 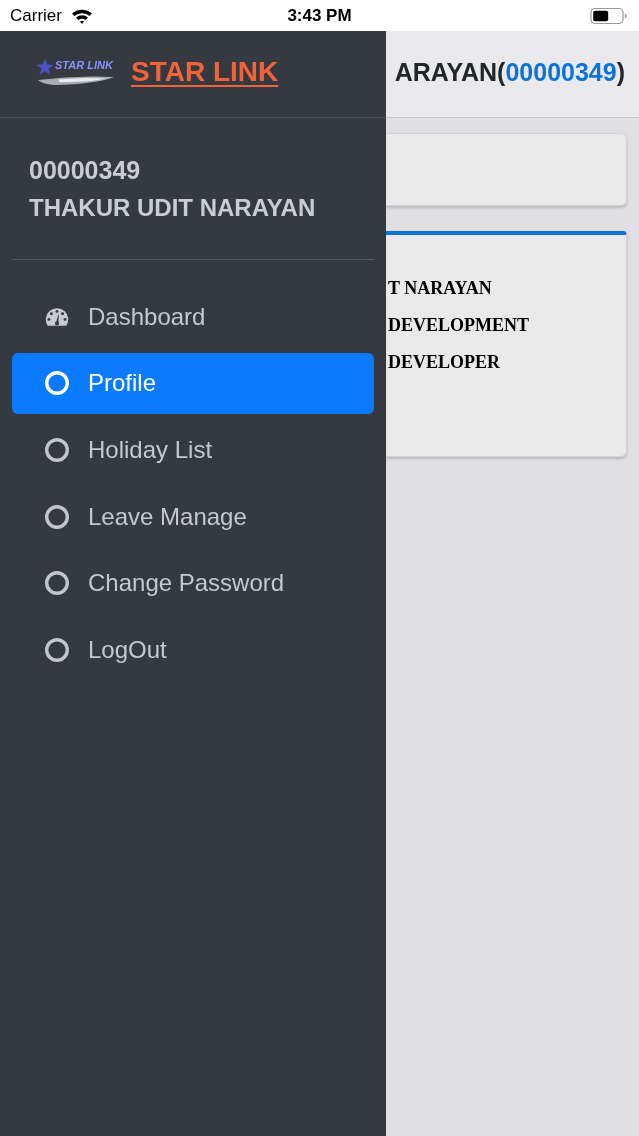 I want to click on wifi-icon, so click(x=81, y=15).